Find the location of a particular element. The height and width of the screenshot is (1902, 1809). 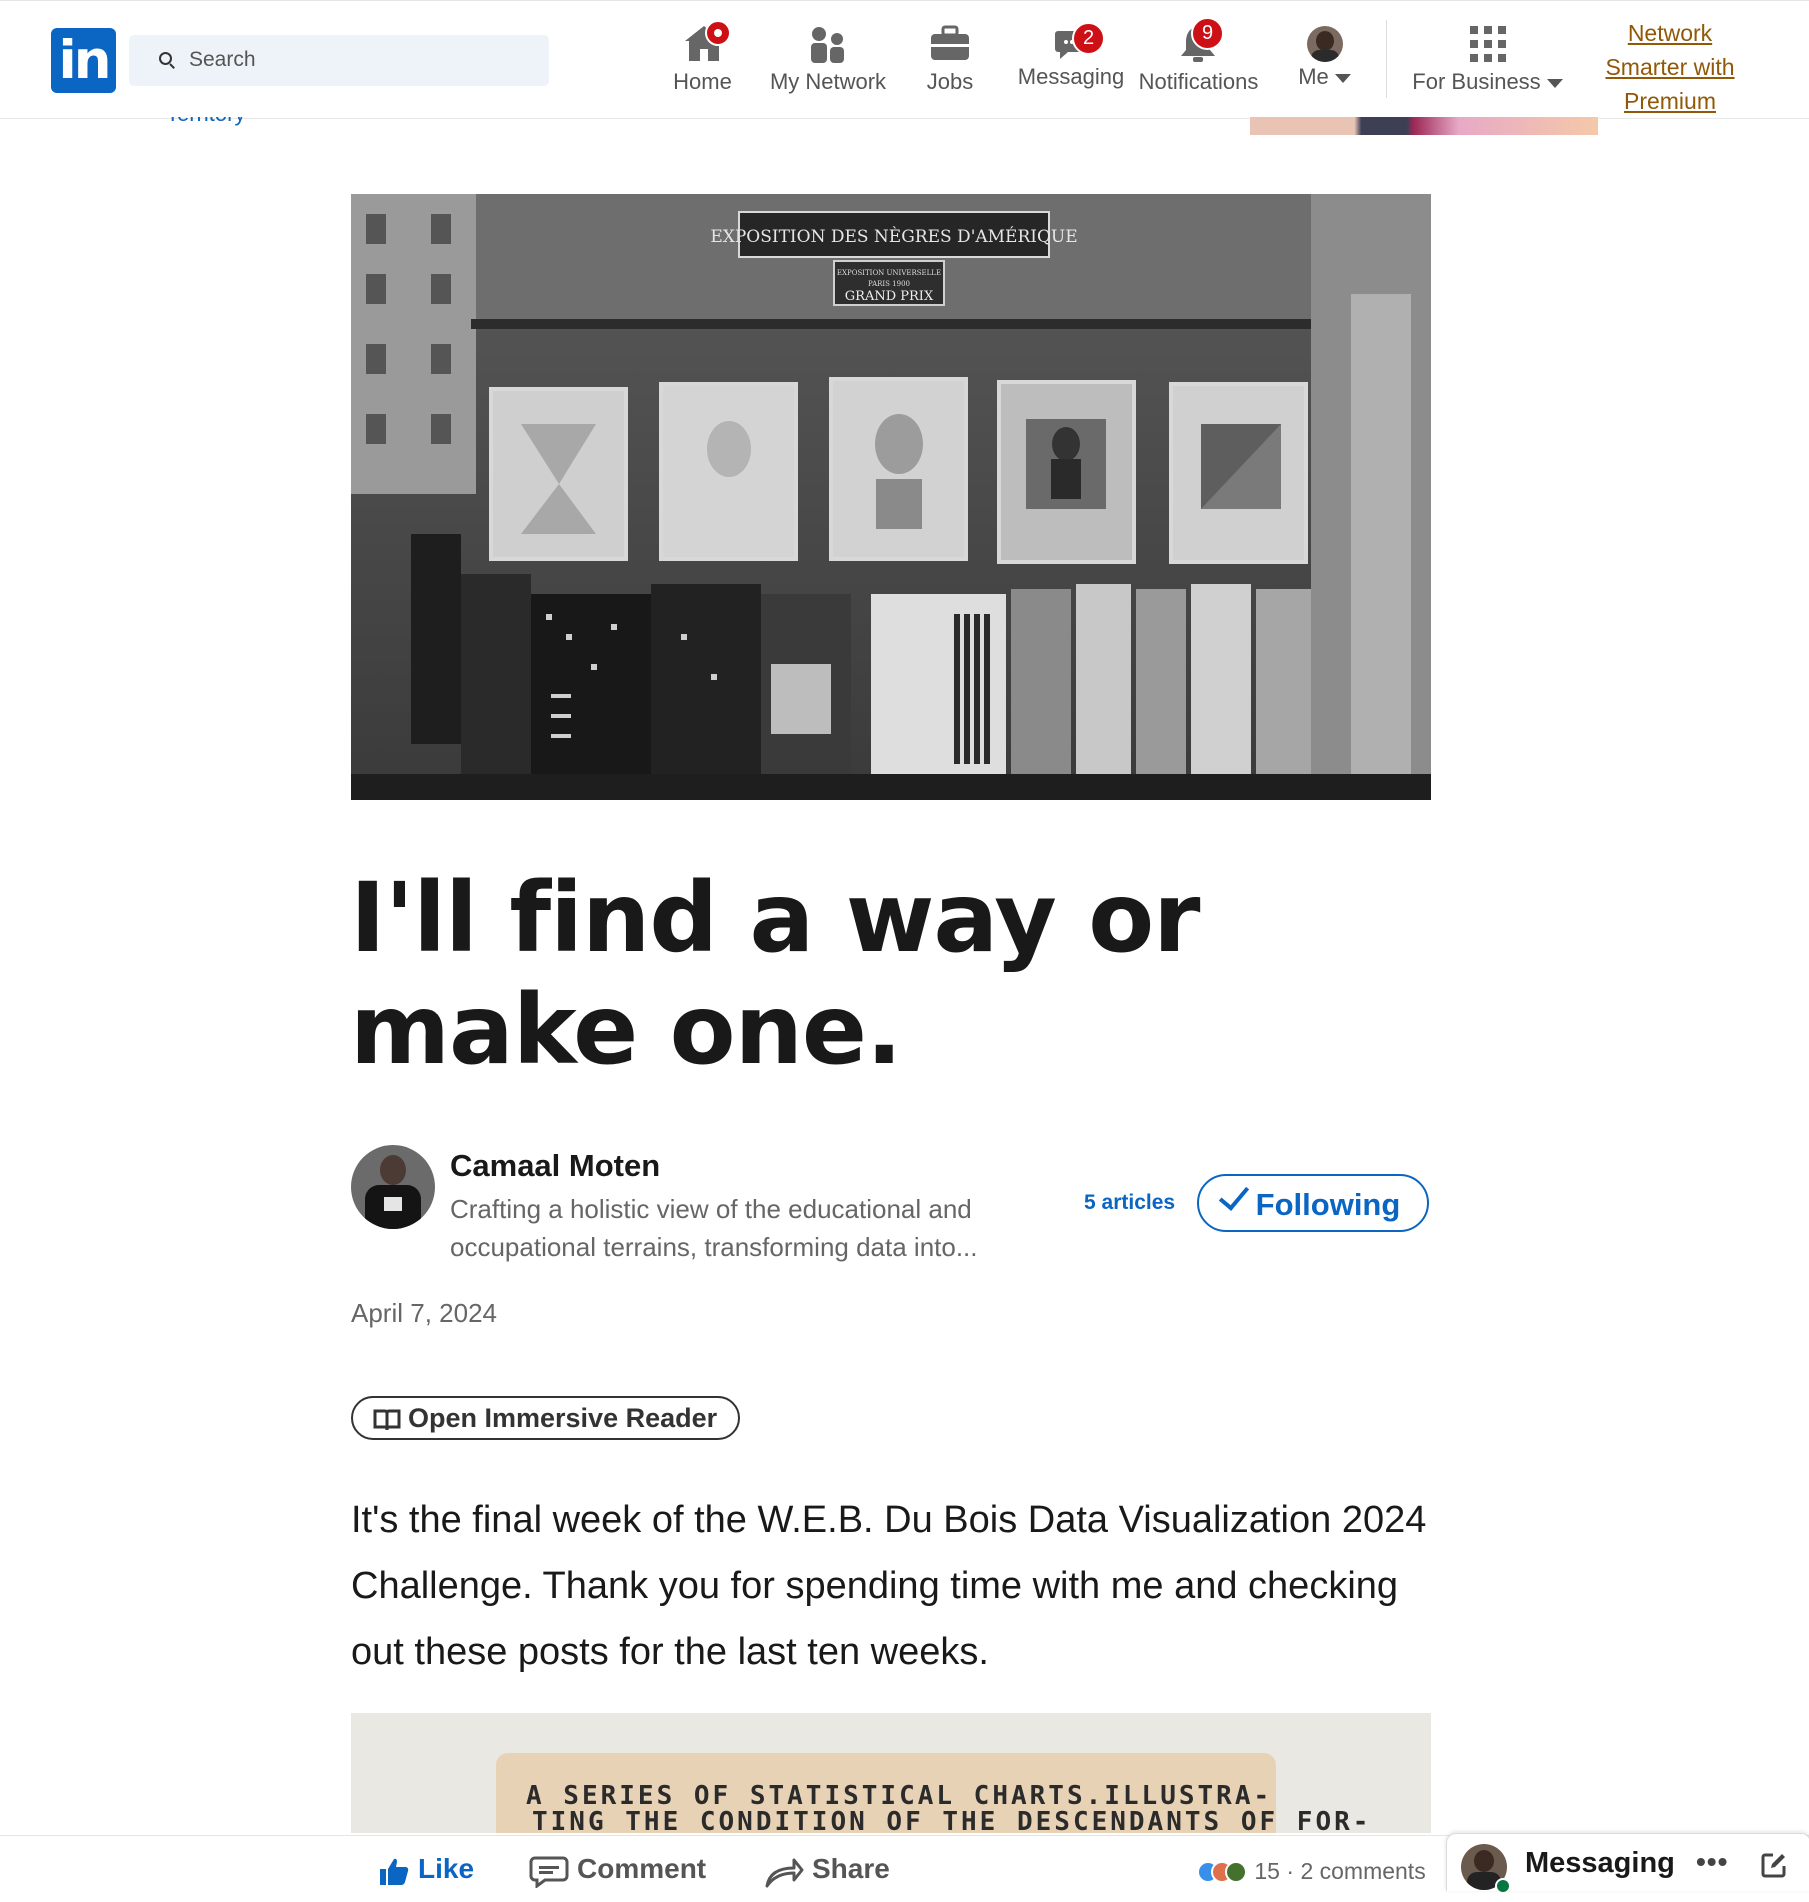

immersive-reader-button: Open Immersive Reader is located at coordinates (545, 1418).